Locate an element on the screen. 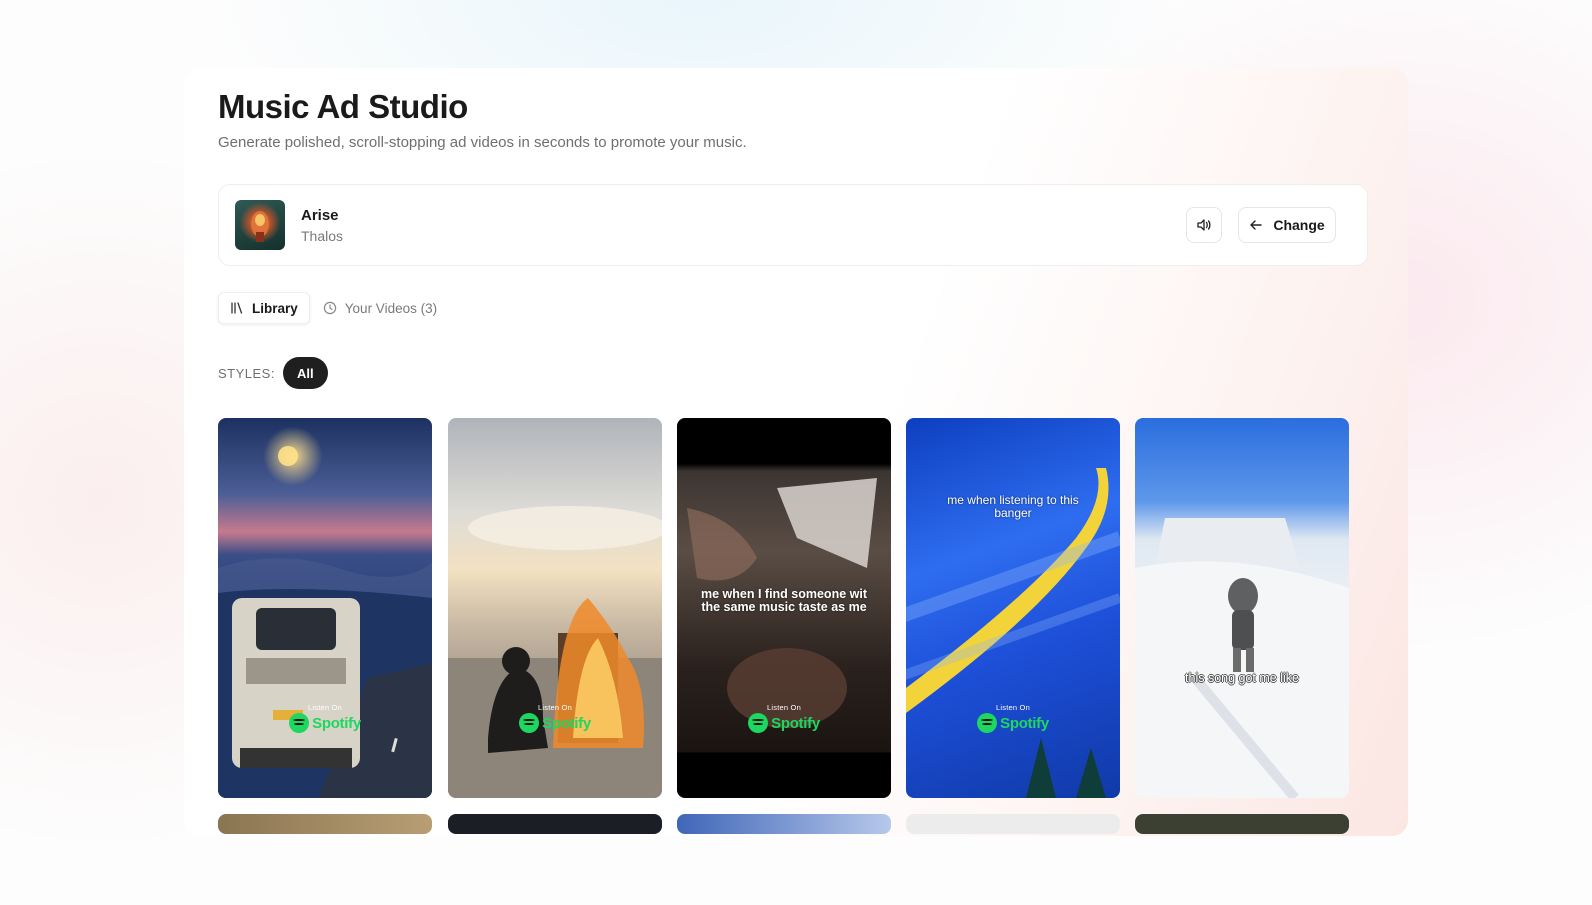 The height and width of the screenshot is (905, 1592). tab-your-videos: Your Videos (3) is located at coordinates (380, 308).